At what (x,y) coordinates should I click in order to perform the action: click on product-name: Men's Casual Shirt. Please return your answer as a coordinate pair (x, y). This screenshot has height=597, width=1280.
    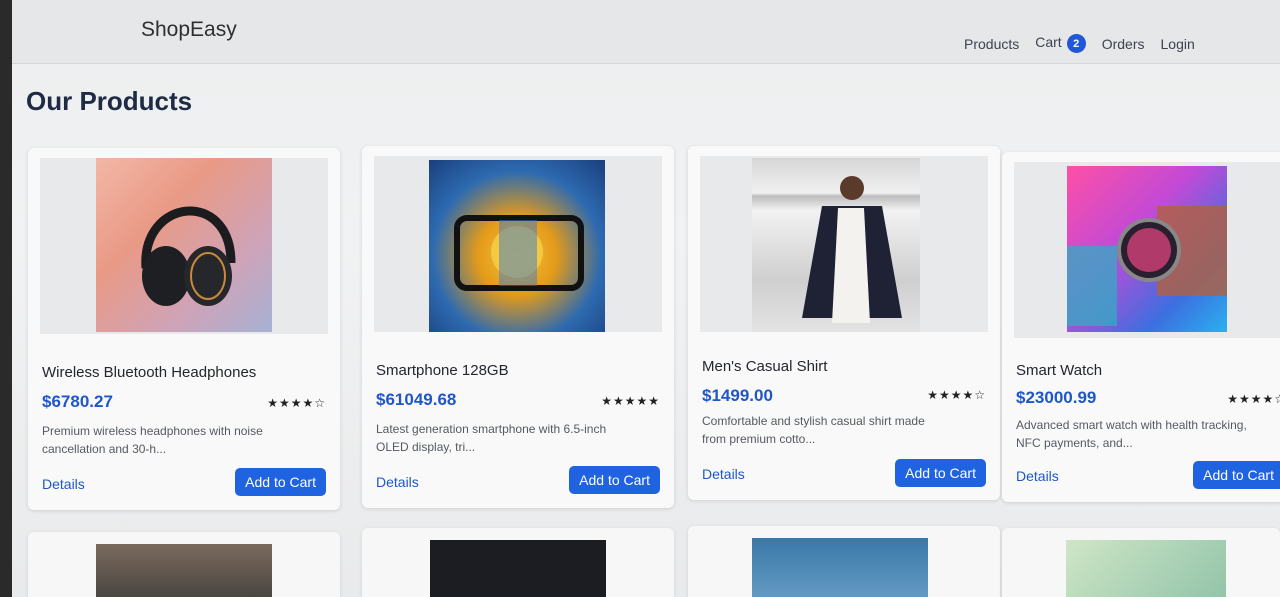
    Looking at the image, I should click on (765, 366).